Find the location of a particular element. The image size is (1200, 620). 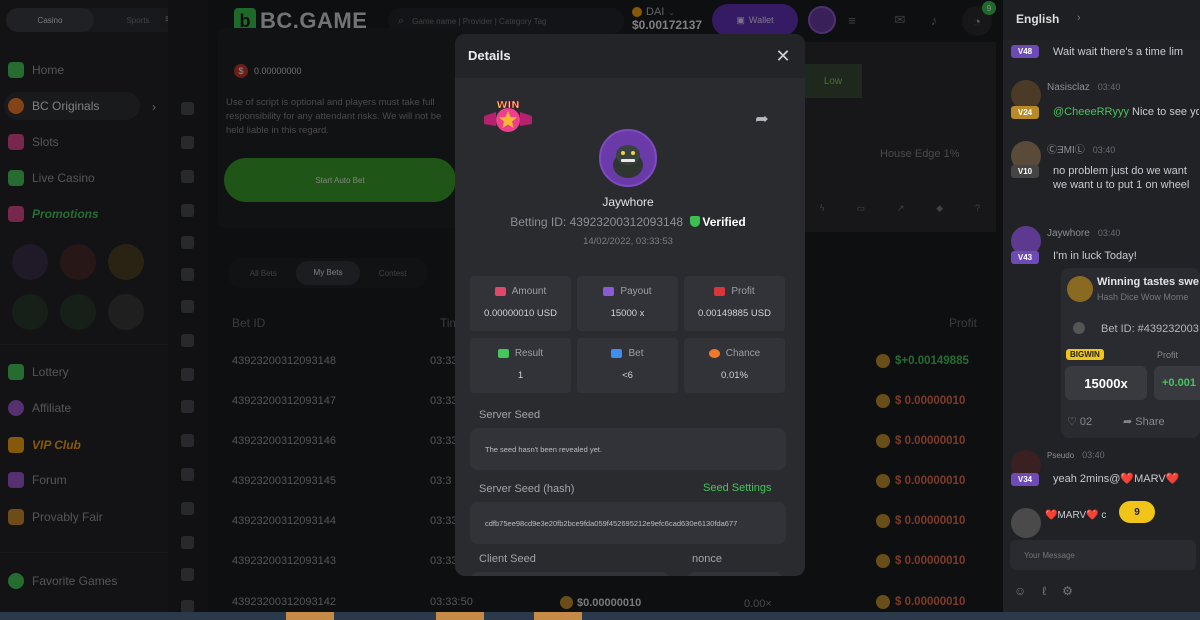

chat-message: ❤️MARV❤️ c is located at coordinates (1076, 515).